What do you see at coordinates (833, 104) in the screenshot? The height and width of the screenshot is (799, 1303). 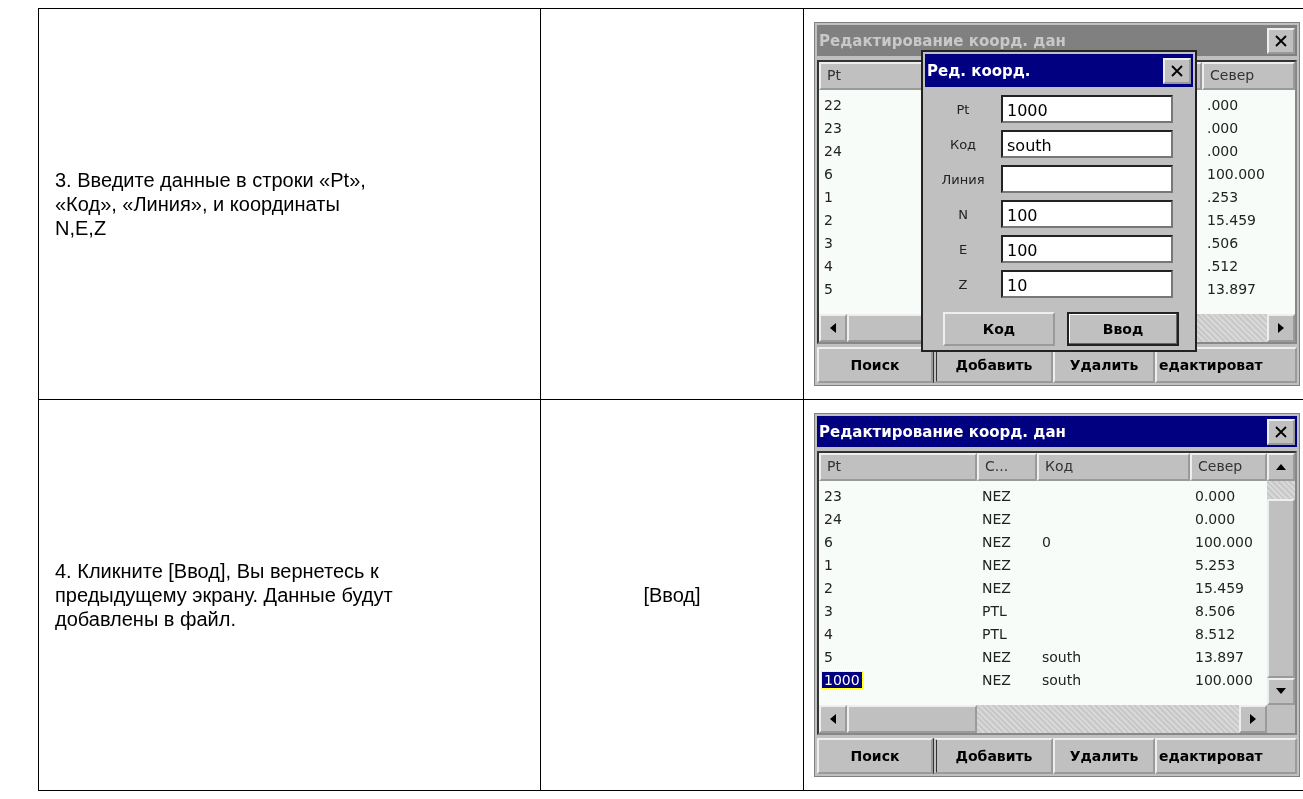 I see `list-cell: 22` at bounding box center [833, 104].